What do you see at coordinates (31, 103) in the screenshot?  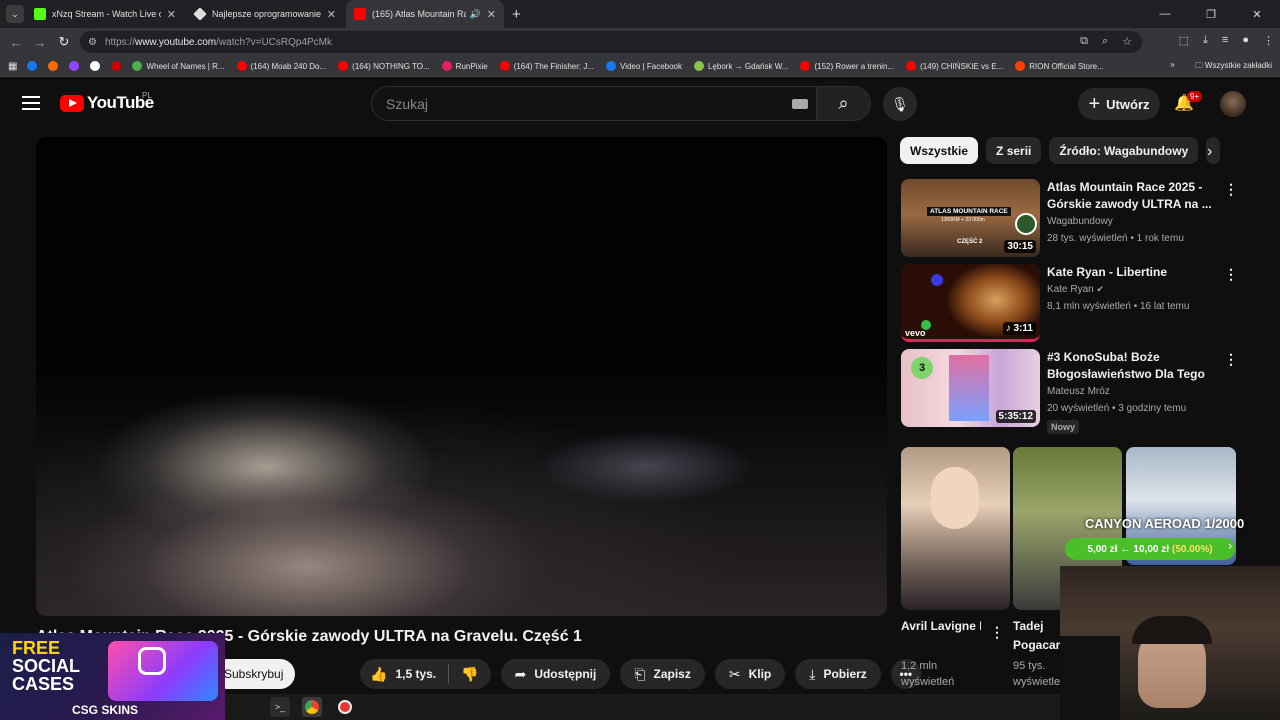 I see `guide-menu-icon` at bounding box center [31, 103].